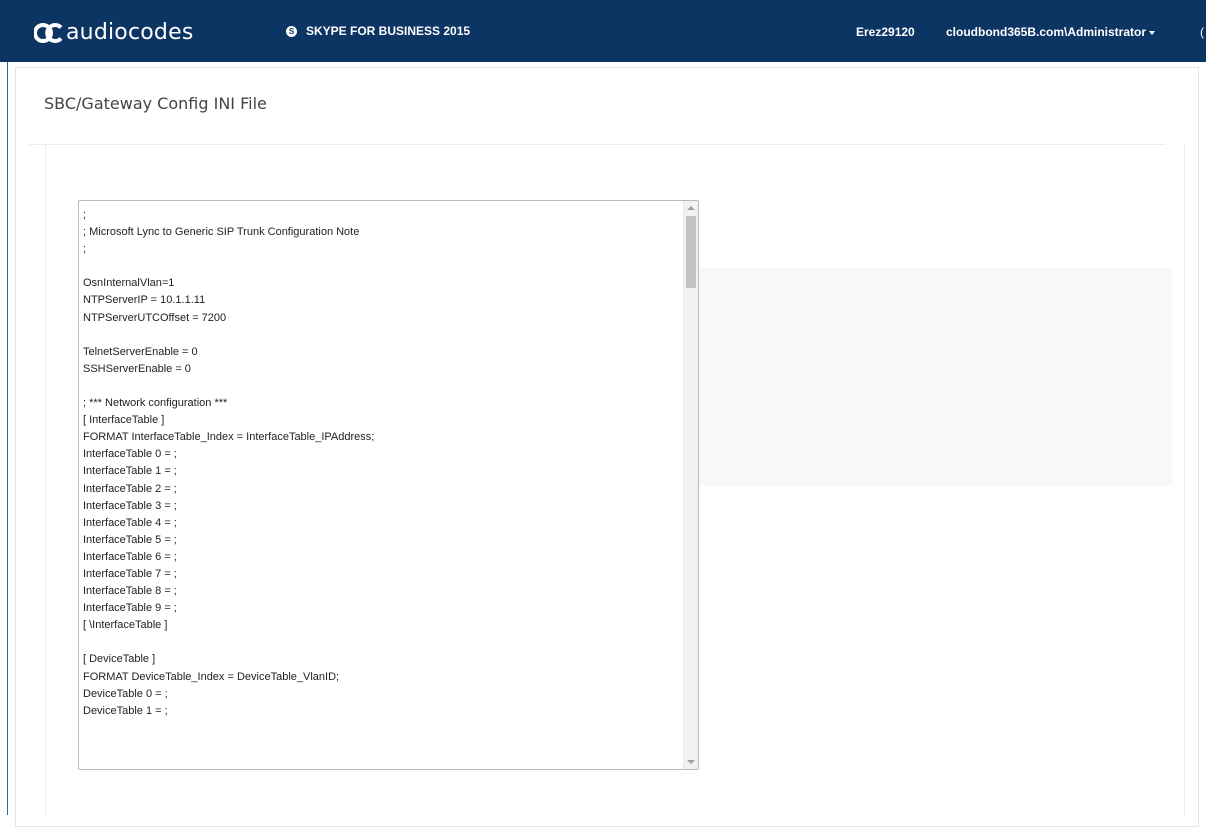  I want to click on audiocodes-logo-icon, so click(48, 33).